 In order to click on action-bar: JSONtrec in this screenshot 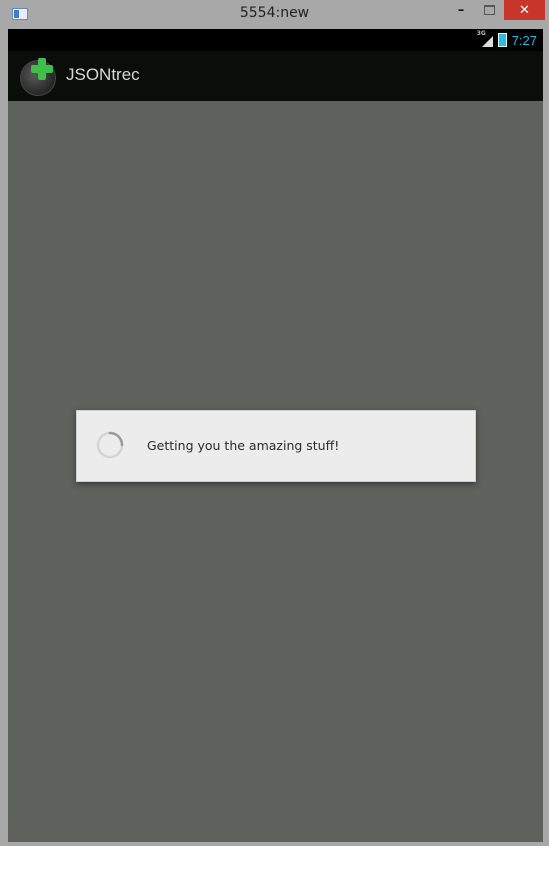, I will do `click(275, 76)`.